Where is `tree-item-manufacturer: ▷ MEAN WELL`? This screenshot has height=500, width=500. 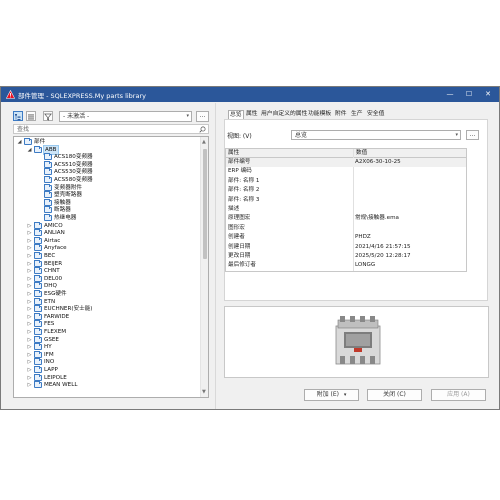 tree-item-manufacturer: ▷ MEAN WELL is located at coordinates (106, 385).